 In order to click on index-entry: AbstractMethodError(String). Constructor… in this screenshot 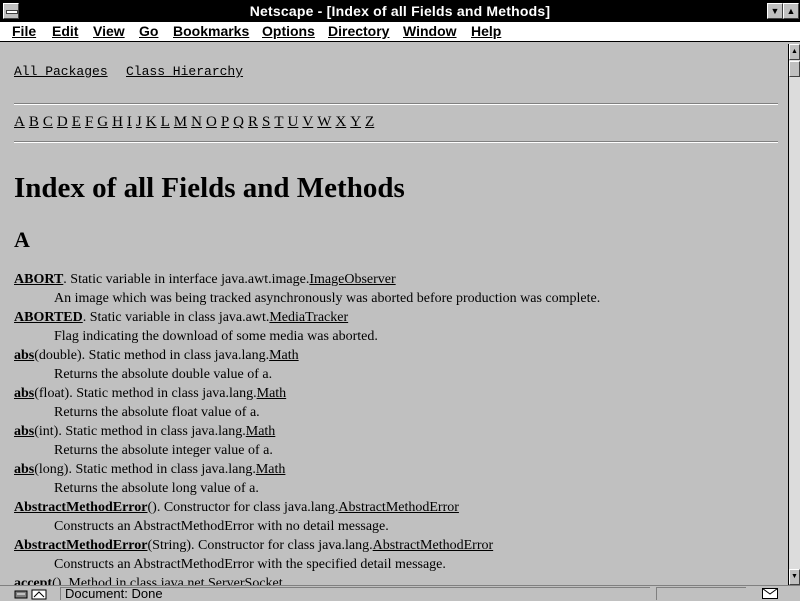, I will do `click(253, 546)`.